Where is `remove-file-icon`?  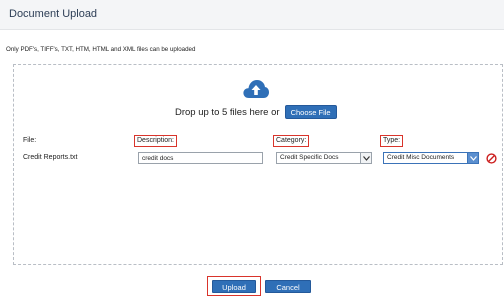 remove-file-icon is located at coordinates (491, 158).